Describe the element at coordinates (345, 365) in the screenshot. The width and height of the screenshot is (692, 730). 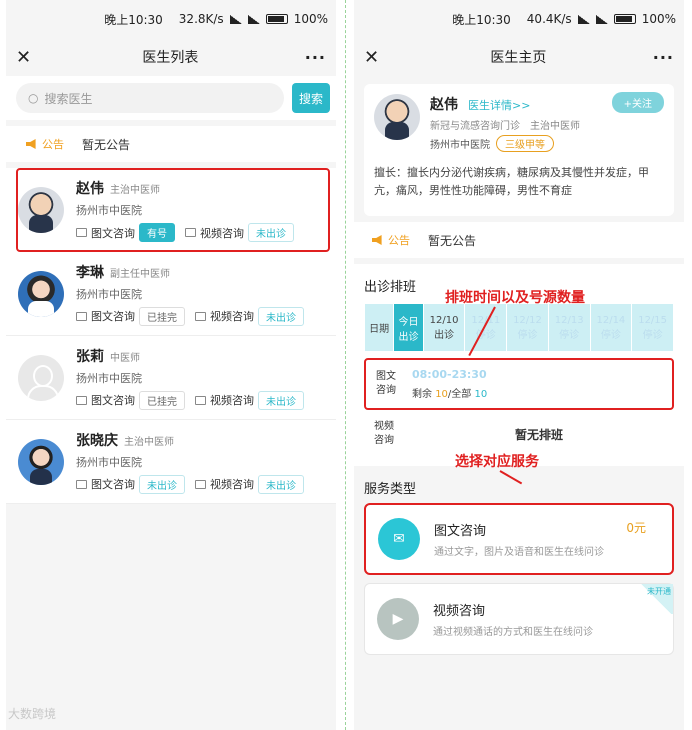
I see `divider` at that location.